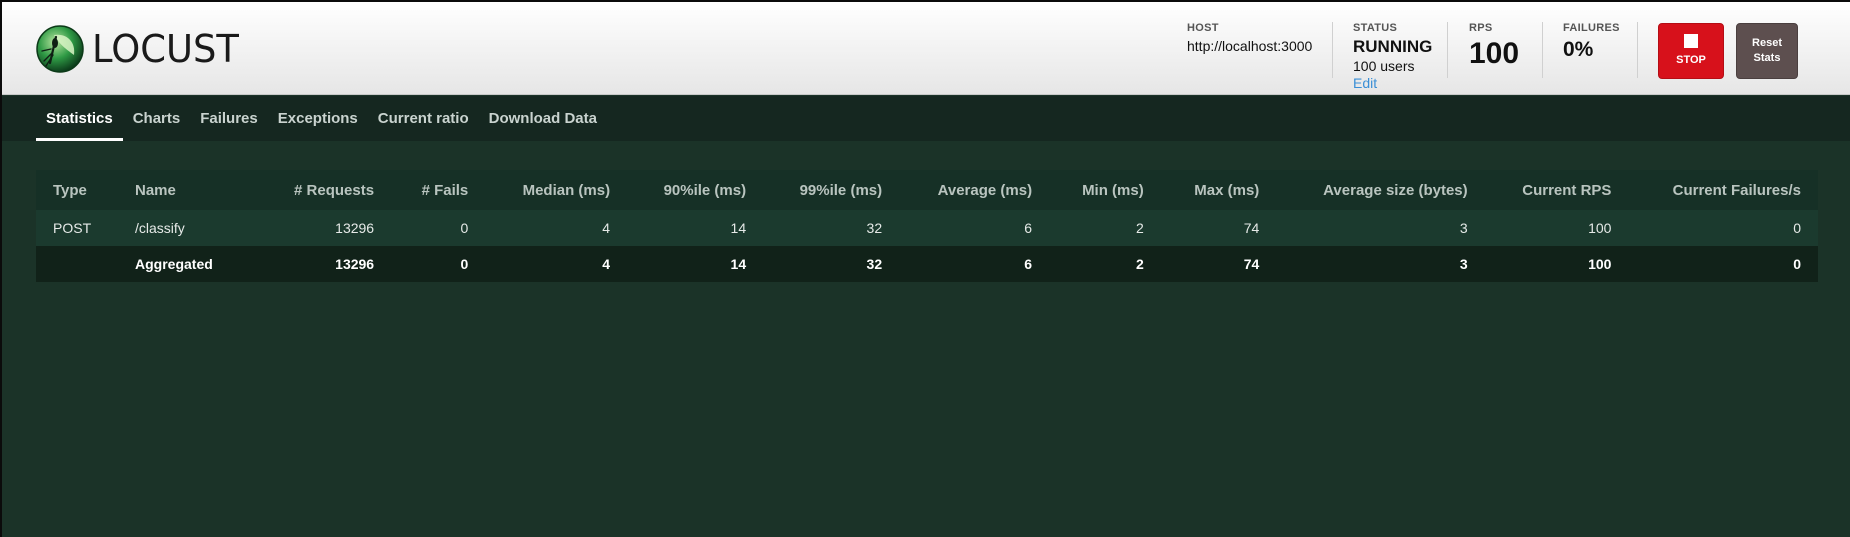  I want to click on locust-logo-icon, so click(60, 49).